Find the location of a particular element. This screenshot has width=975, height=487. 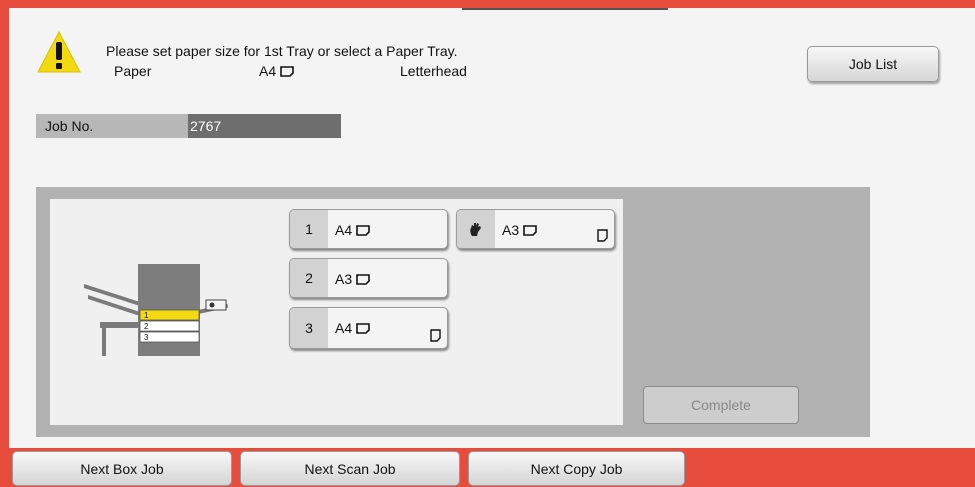

tray-3-size: A4 is located at coordinates (352, 328).